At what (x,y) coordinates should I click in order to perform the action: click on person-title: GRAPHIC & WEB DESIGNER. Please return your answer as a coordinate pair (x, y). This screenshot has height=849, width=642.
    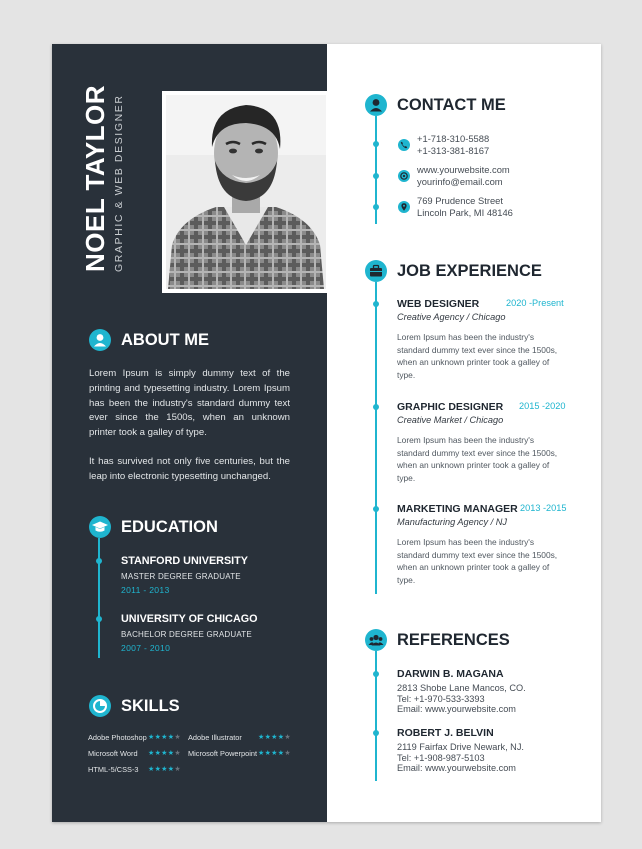
    Looking at the image, I should click on (119, 183).